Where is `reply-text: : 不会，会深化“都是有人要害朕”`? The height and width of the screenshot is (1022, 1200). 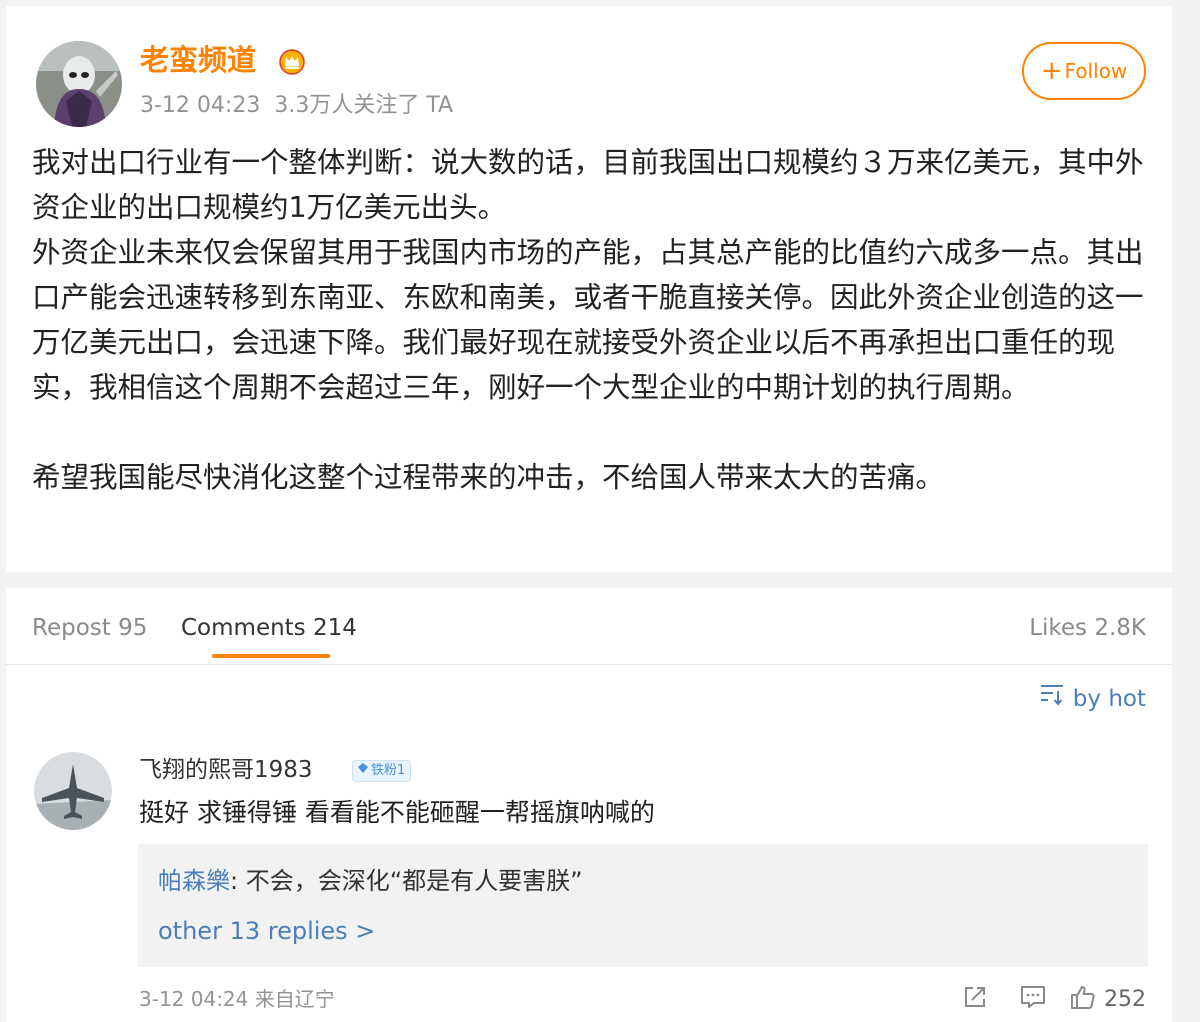
reply-text: : 不会，会深化“都是有人要害朕” is located at coordinates (406, 881).